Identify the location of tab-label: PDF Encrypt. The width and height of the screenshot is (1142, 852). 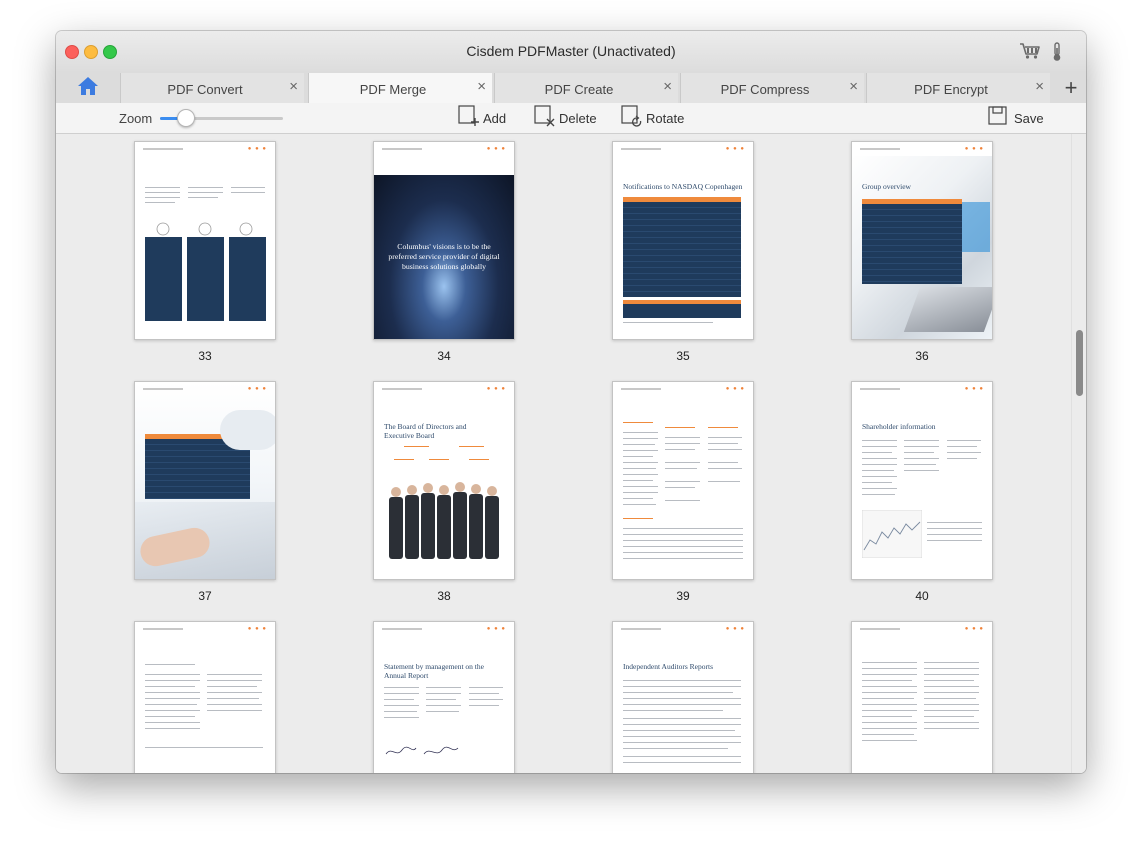
(951, 89).